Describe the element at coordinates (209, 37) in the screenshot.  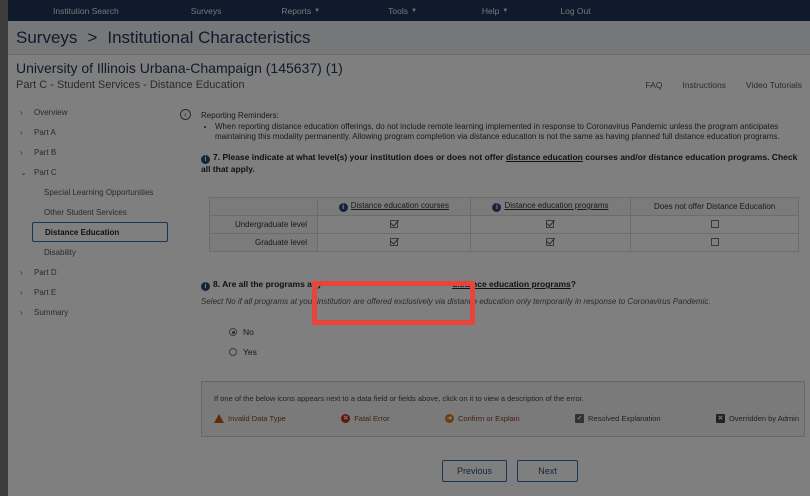
I see `breadcrumb-current: Institutional Characteristics` at that location.